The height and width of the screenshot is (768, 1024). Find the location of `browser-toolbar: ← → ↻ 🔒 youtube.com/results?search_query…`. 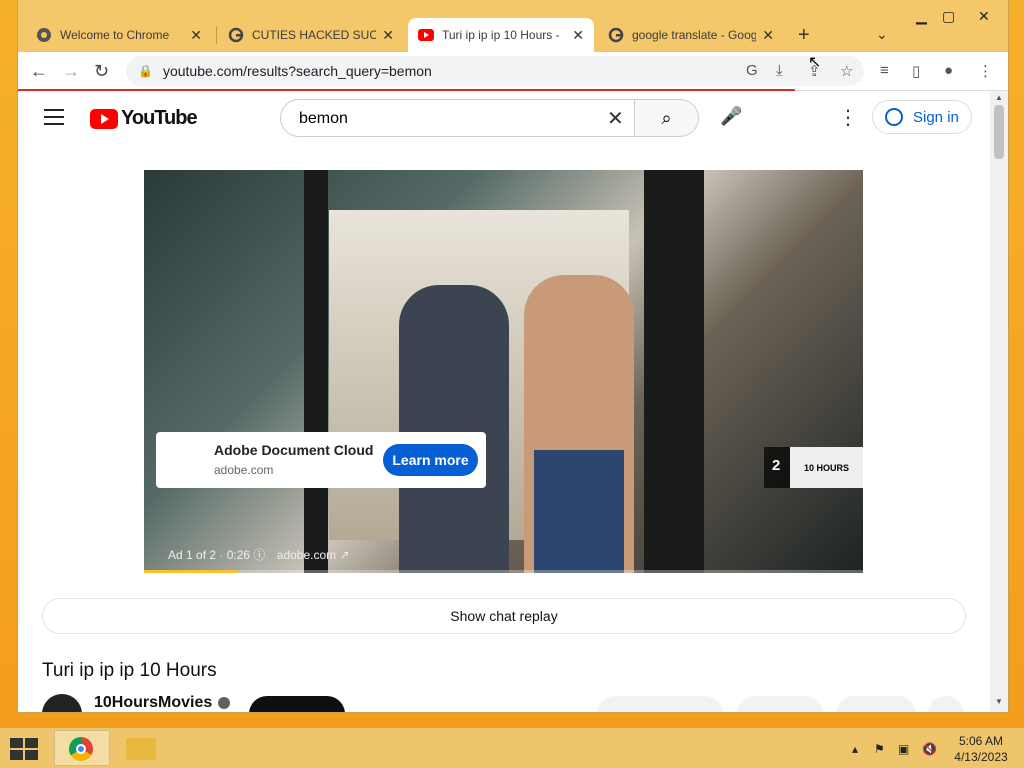

browser-toolbar: ← → ↻ 🔒 youtube.com/results?search_query… is located at coordinates (513, 71).